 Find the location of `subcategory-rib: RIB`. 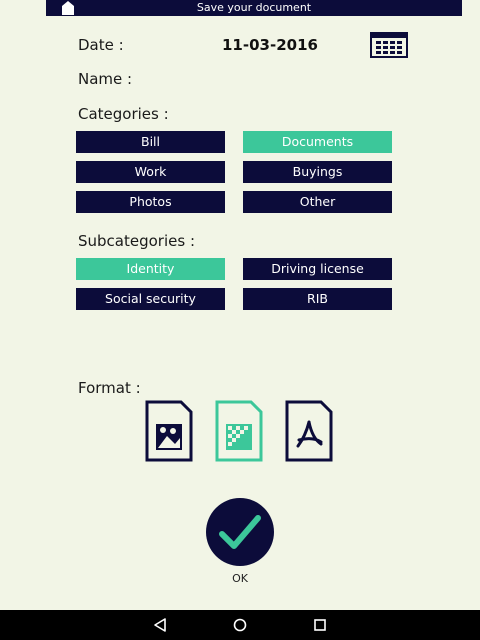

subcategory-rib: RIB is located at coordinates (317, 299).